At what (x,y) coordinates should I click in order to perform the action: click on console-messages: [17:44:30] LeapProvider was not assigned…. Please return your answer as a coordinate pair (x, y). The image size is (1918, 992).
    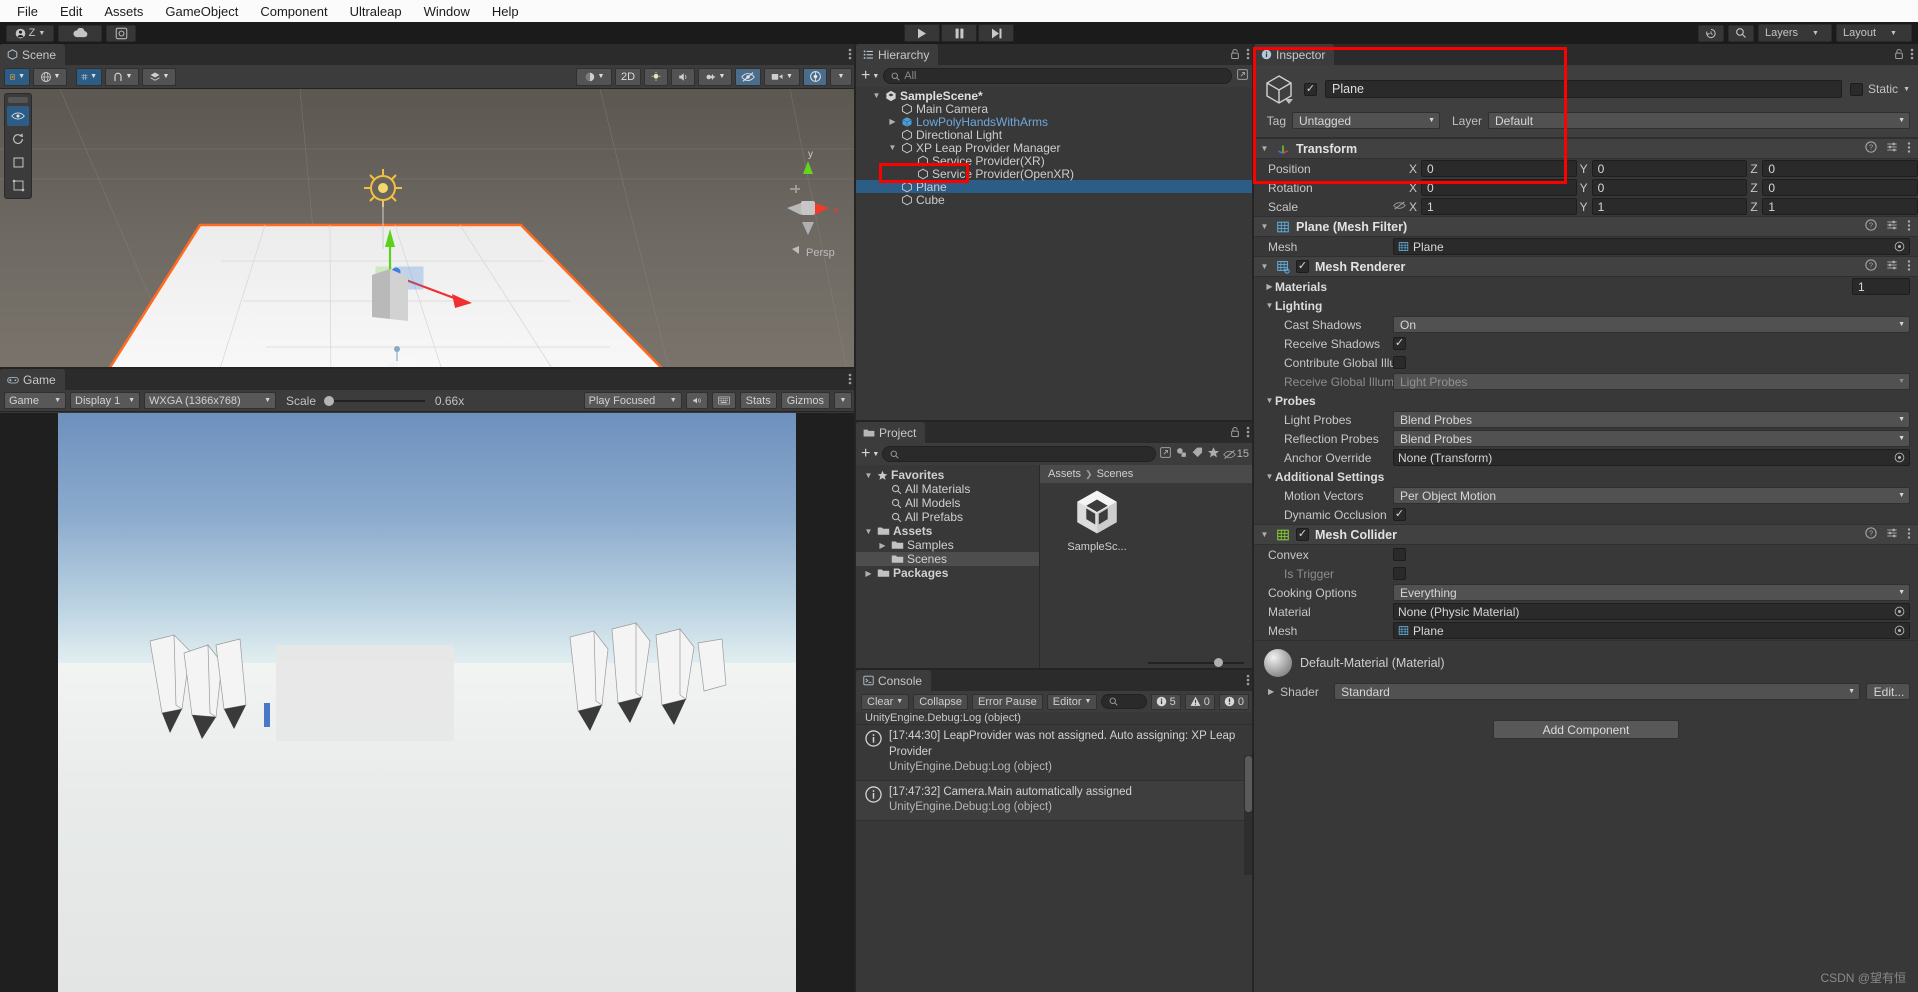
    Looking at the image, I should click on (1055, 773).